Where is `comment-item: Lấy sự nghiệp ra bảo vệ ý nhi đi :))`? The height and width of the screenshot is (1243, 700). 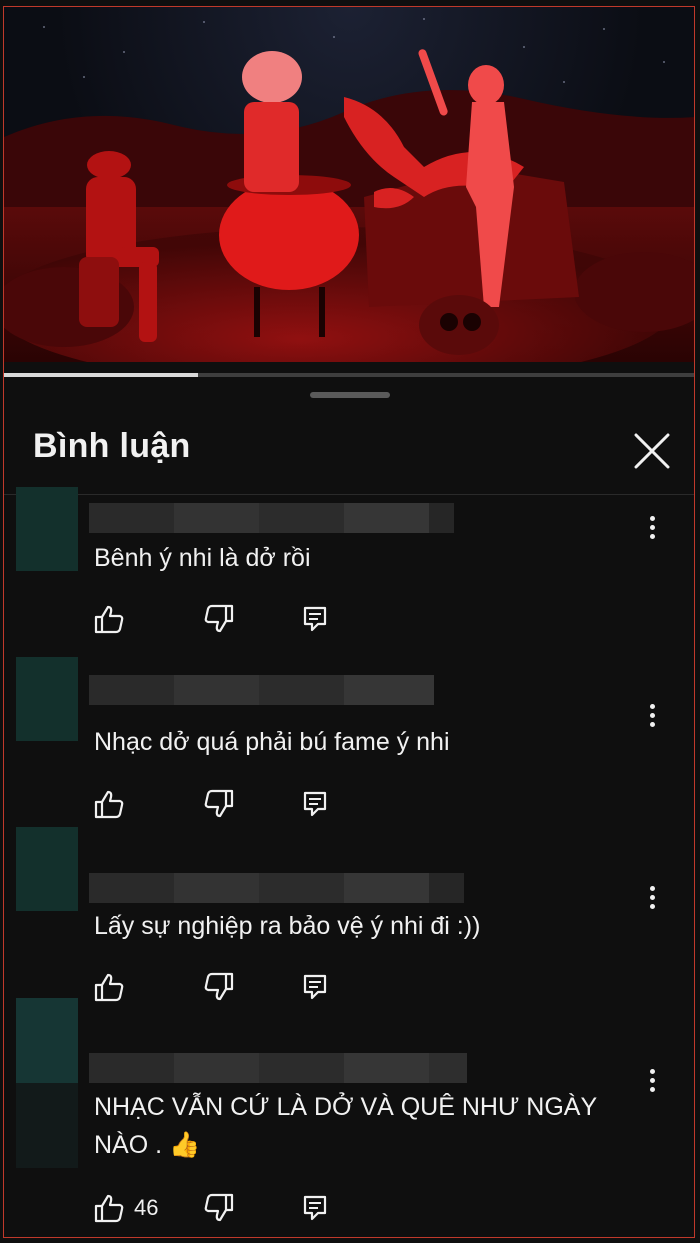 comment-item: Lấy sự nghiệp ra bảo vệ ý nhi đi :)) is located at coordinates (349, 914).